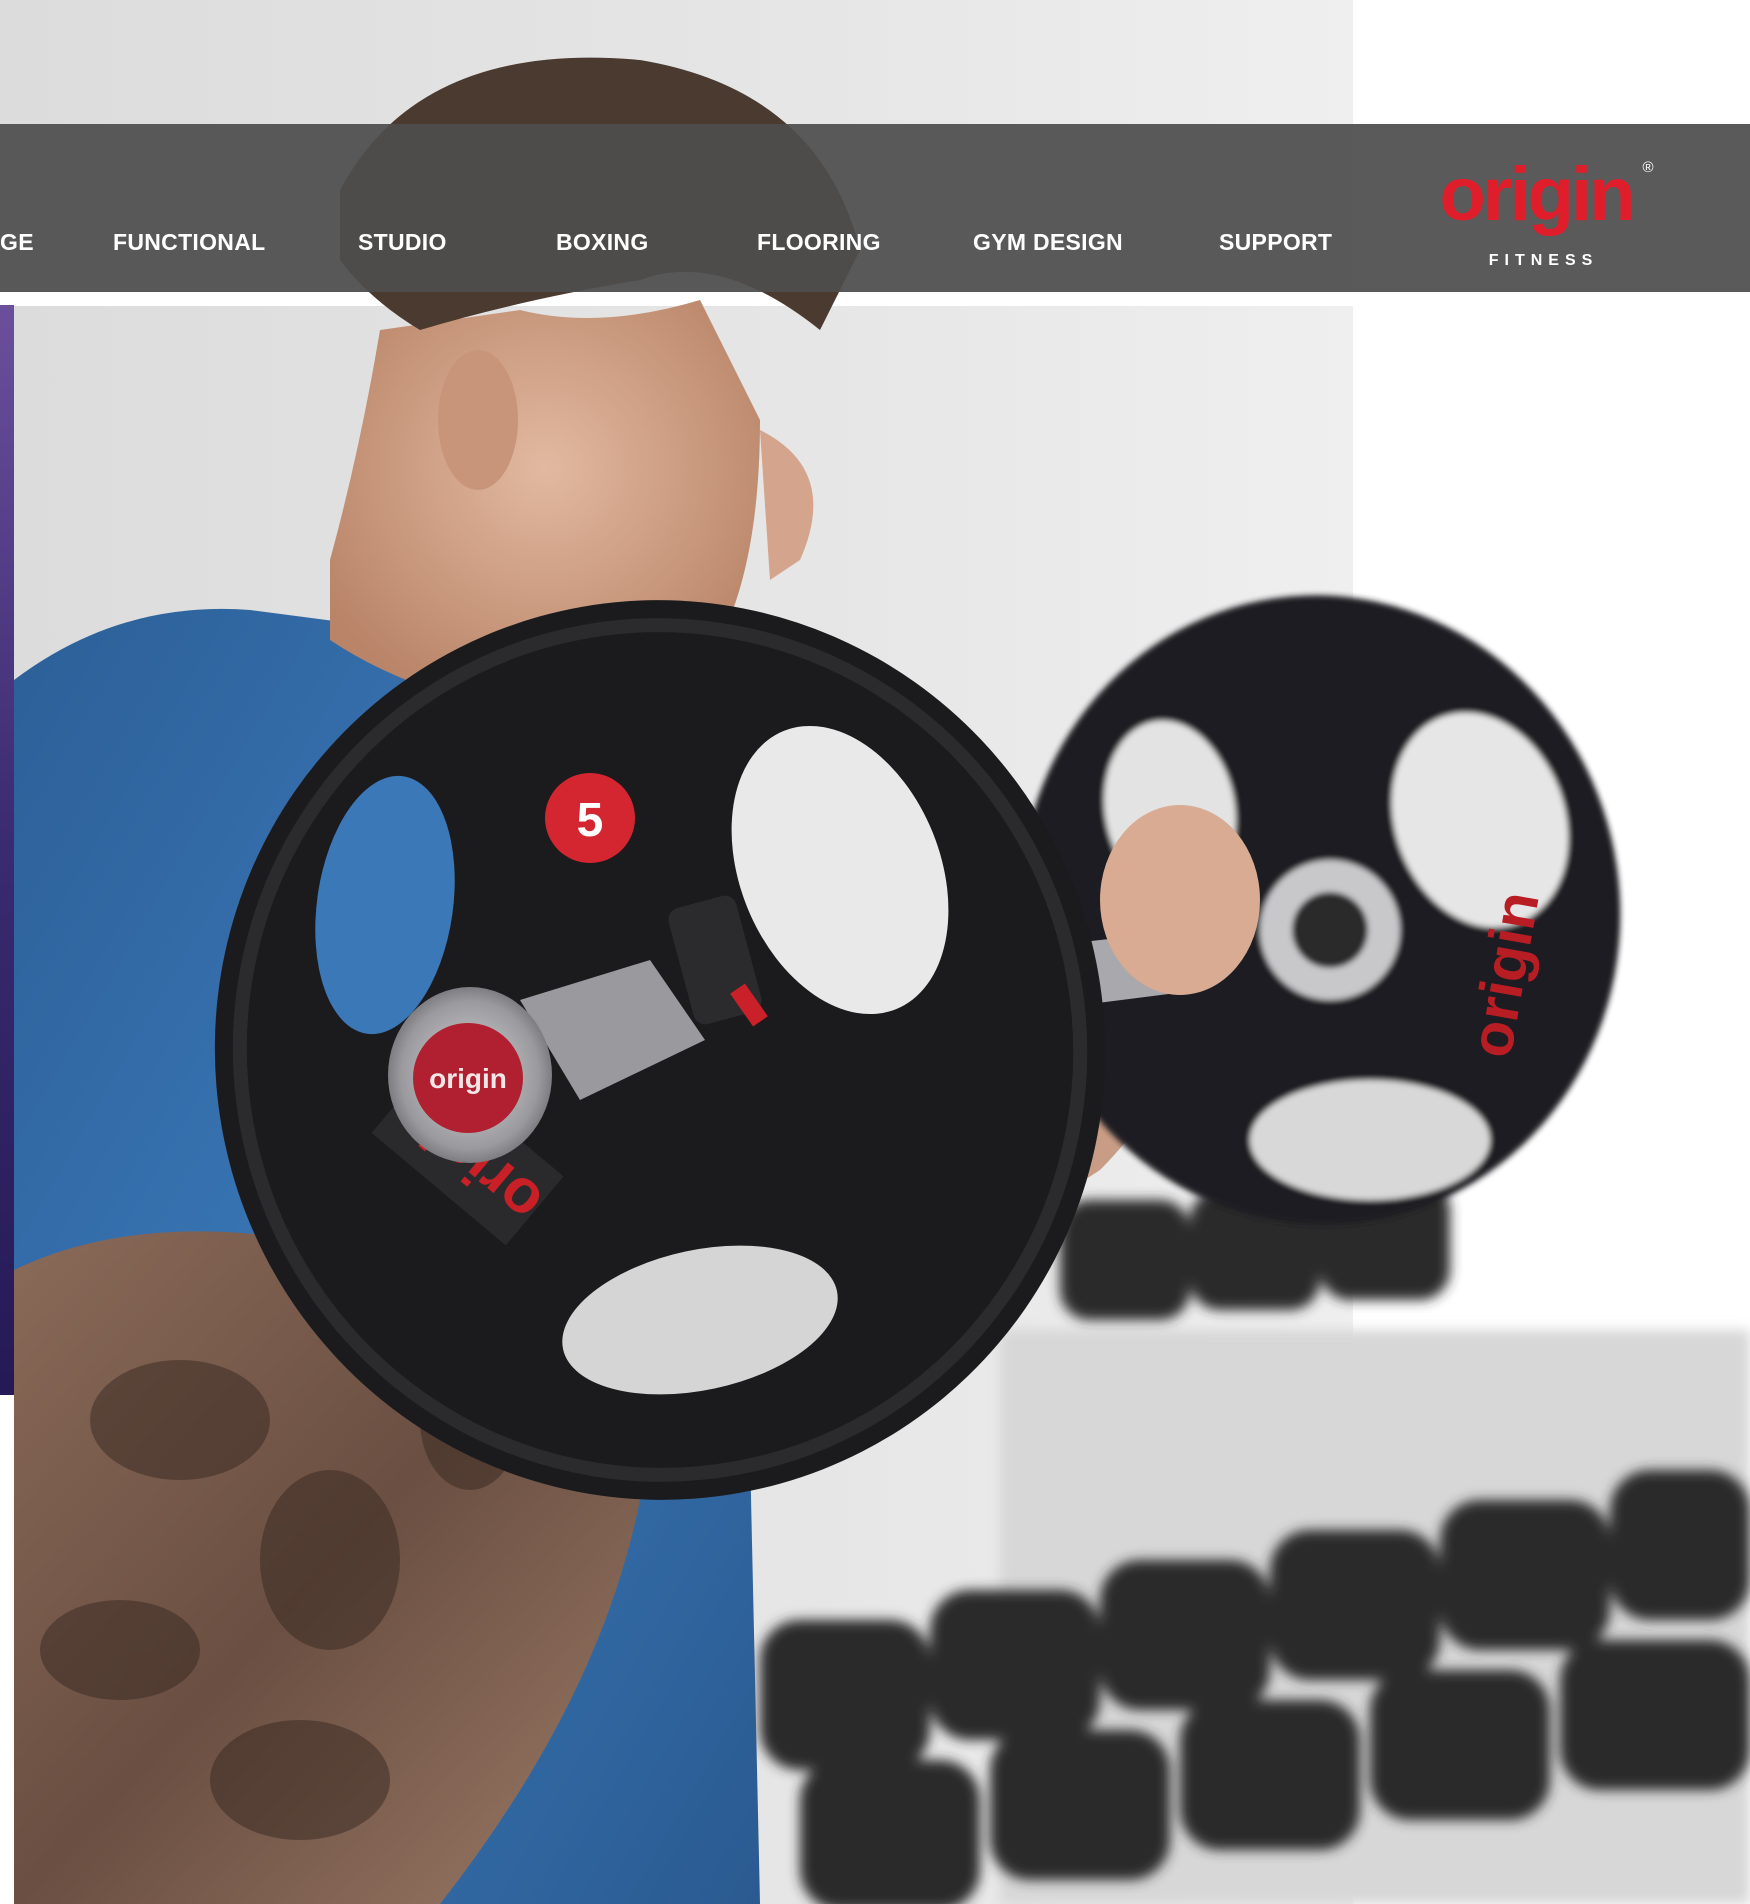 The width and height of the screenshot is (1750, 1904). What do you see at coordinates (17, 242) in the screenshot?
I see `nav-item-partial: GE` at bounding box center [17, 242].